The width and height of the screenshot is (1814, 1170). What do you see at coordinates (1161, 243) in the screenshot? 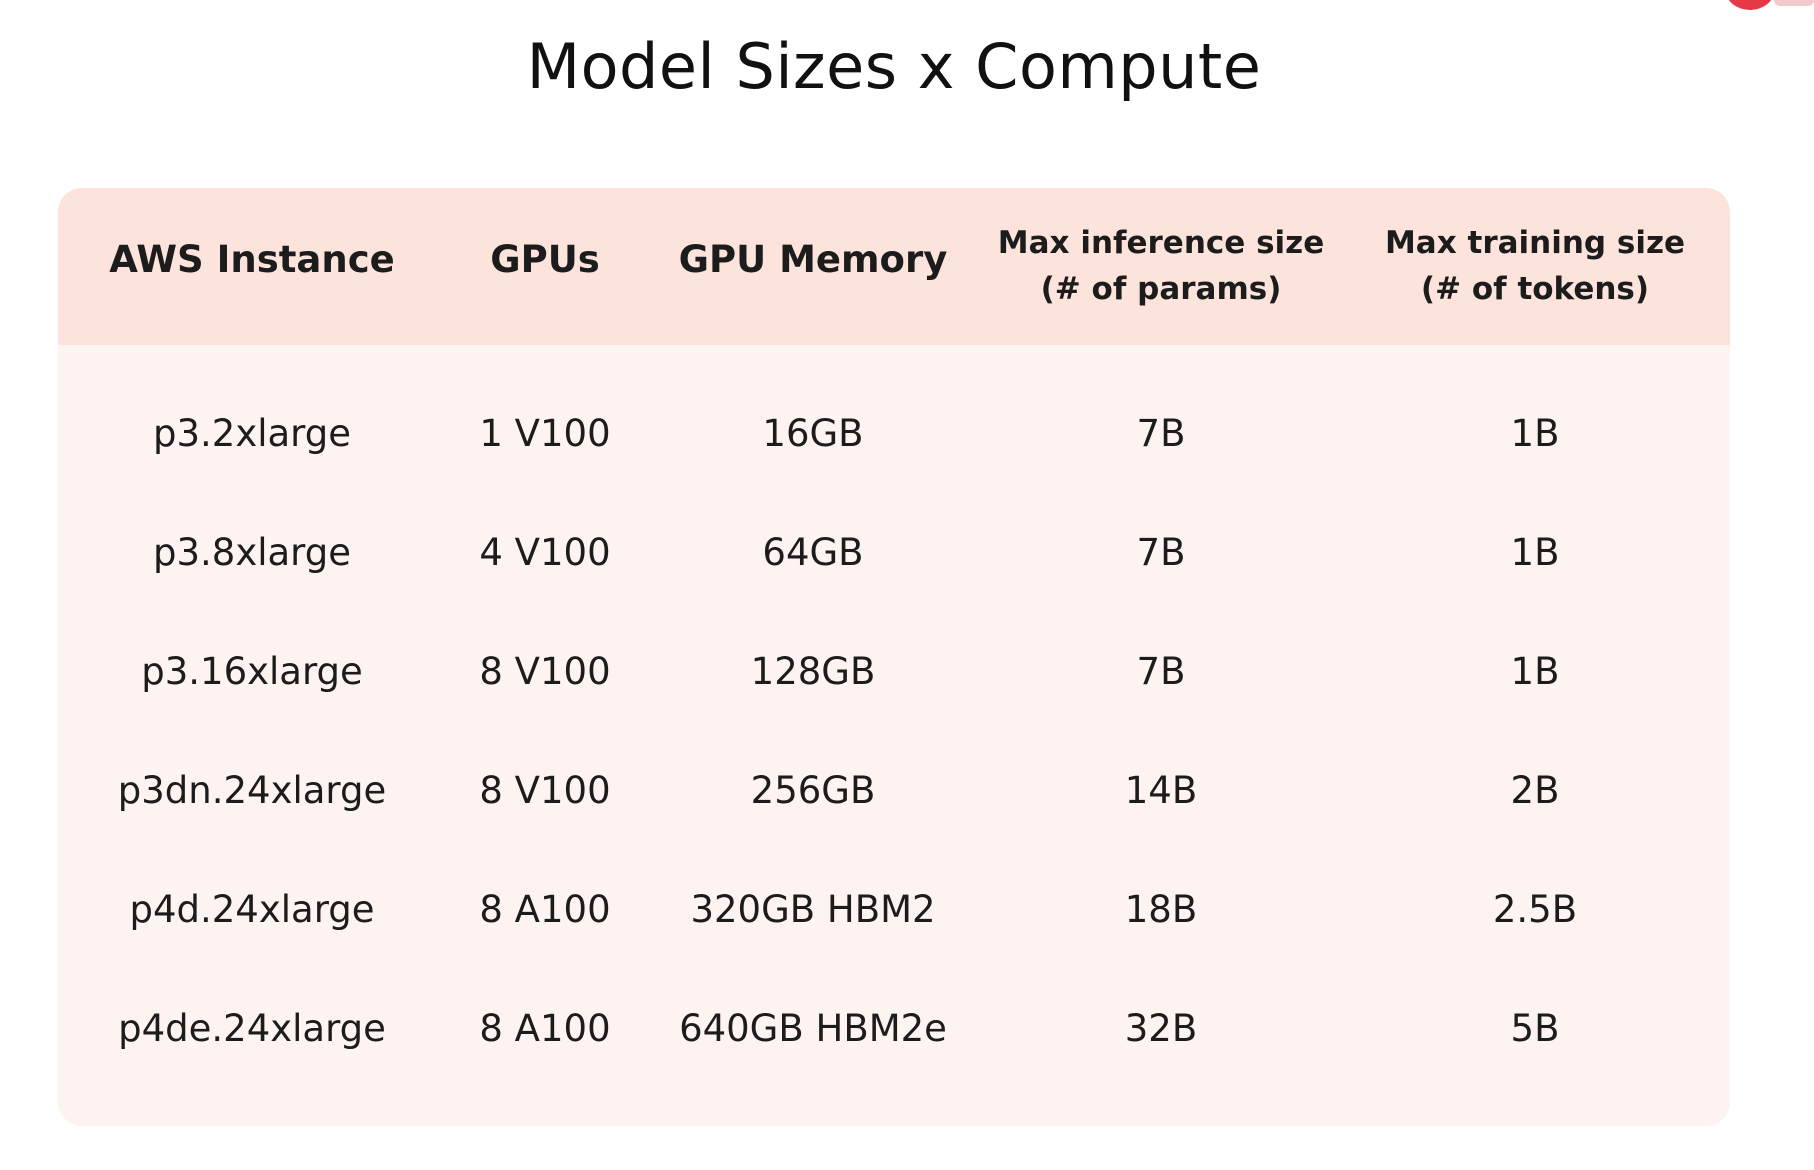
I see `header-max-inference-size-line1: Max inference size` at bounding box center [1161, 243].